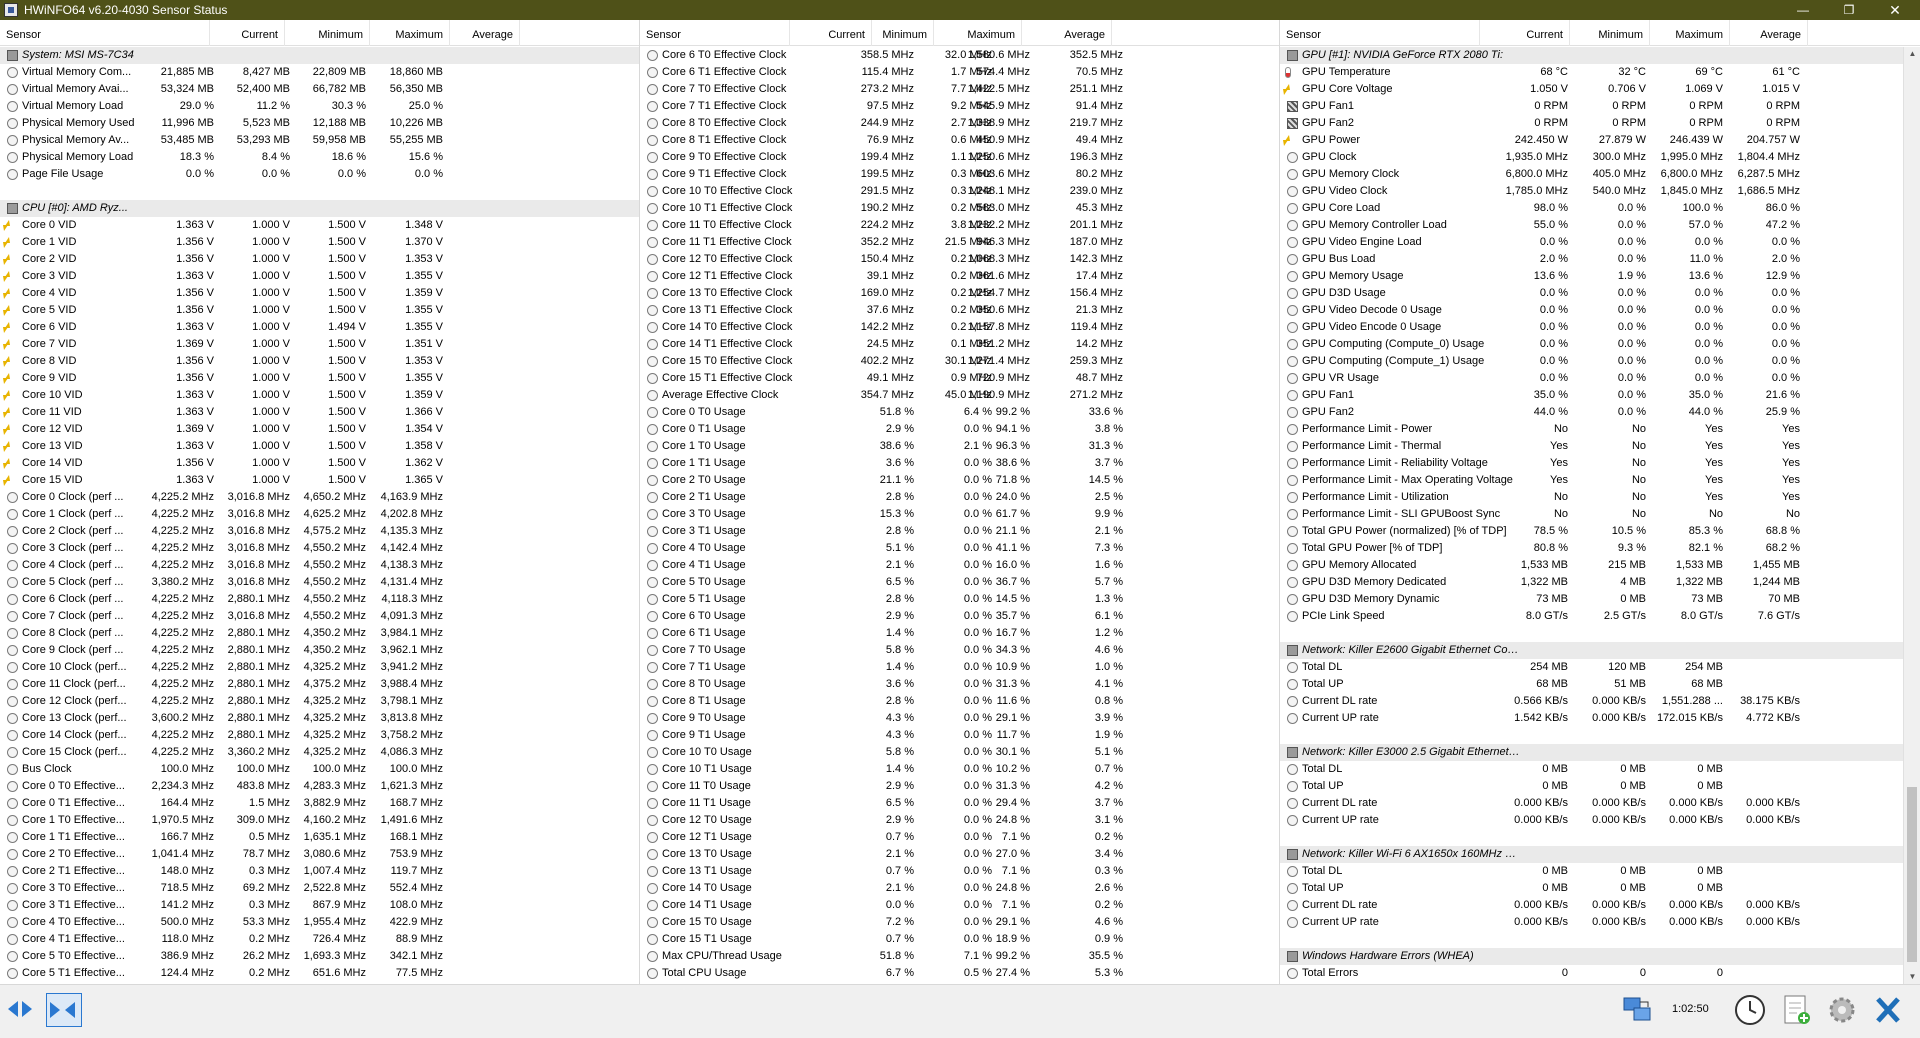 The height and width of the screenshot is (1038, 1920). I want to click on sensor-row: Core 2 T1 Usage 2.8 % 0.0 % 24.0 % 2.5 %, so click(959, 497).